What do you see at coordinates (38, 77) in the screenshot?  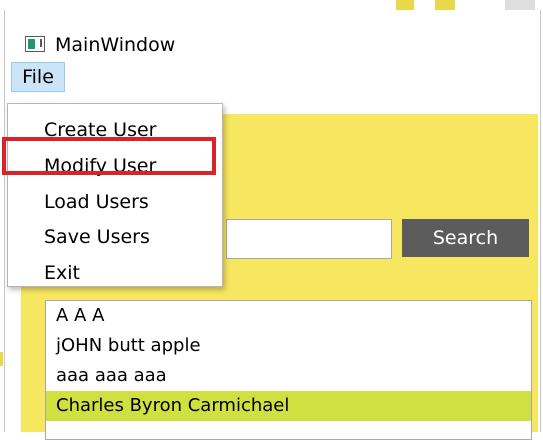 I see `file-menu: File` at bounding box center [38, 77].